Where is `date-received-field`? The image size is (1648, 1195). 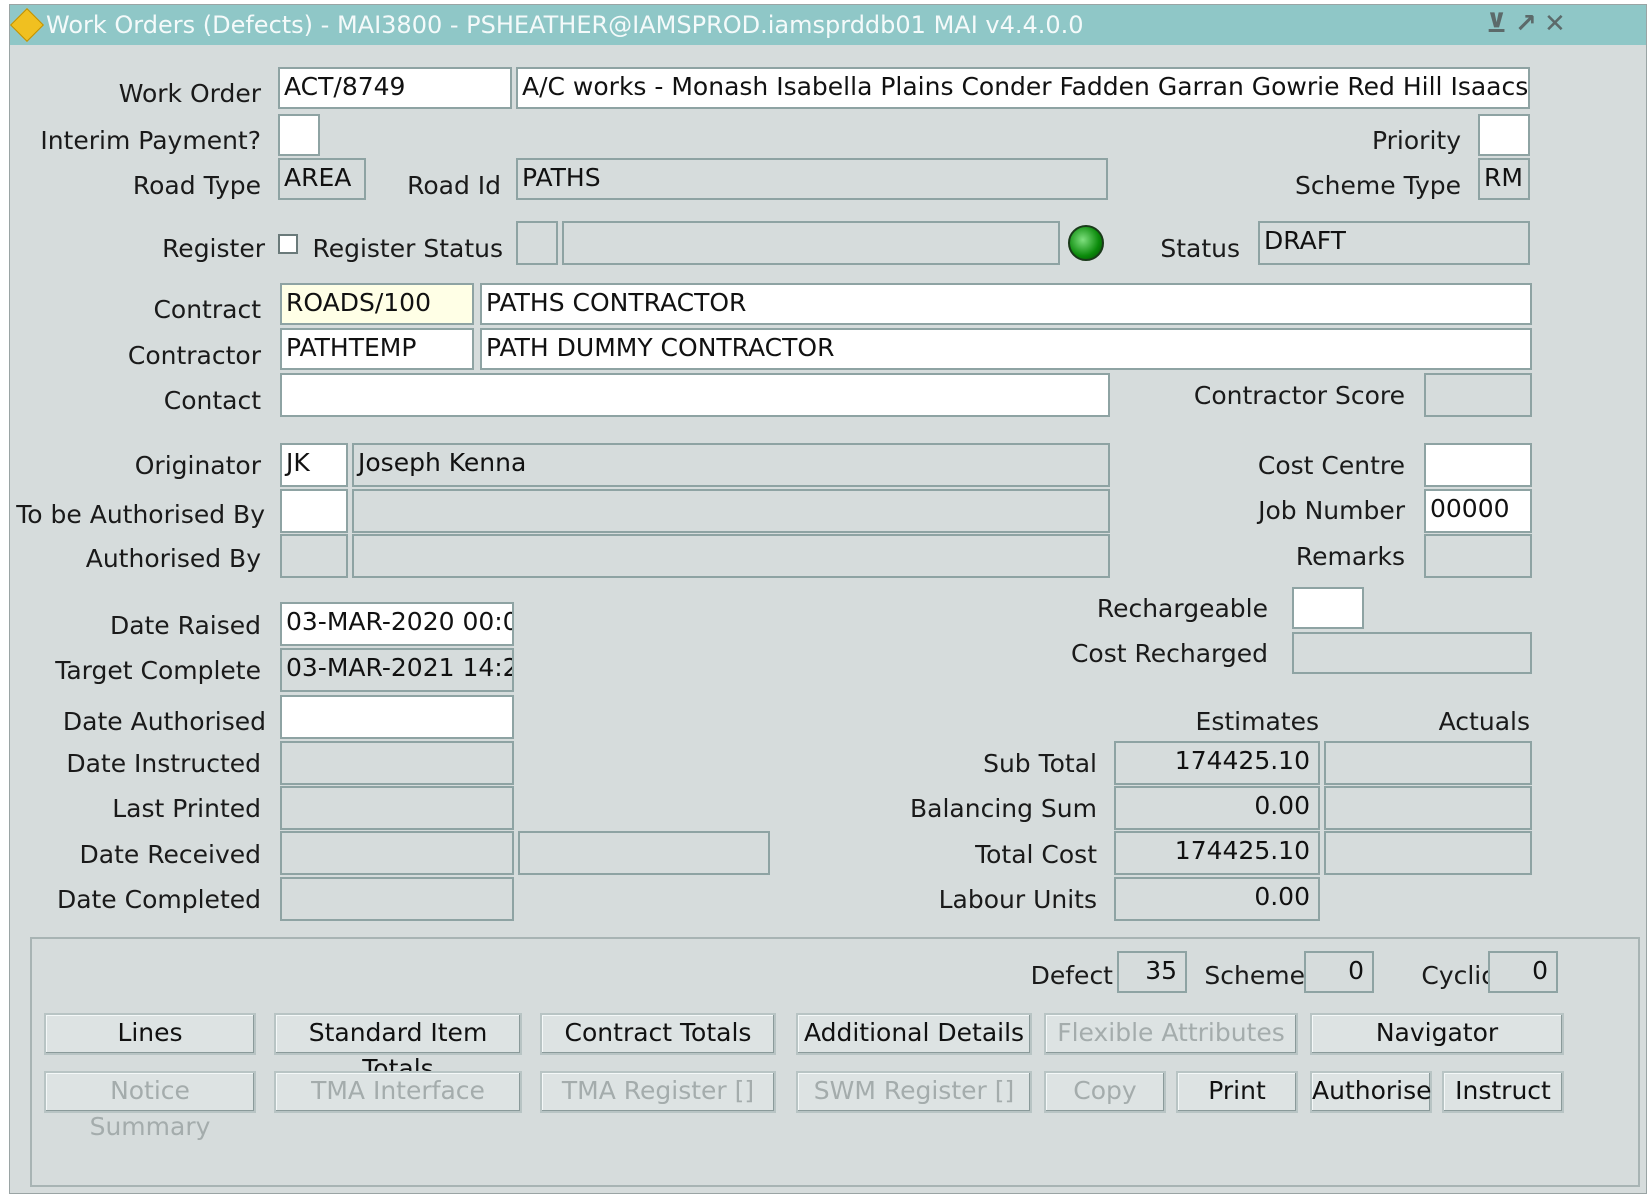
date-received-field is located at coordinates (397, 853).